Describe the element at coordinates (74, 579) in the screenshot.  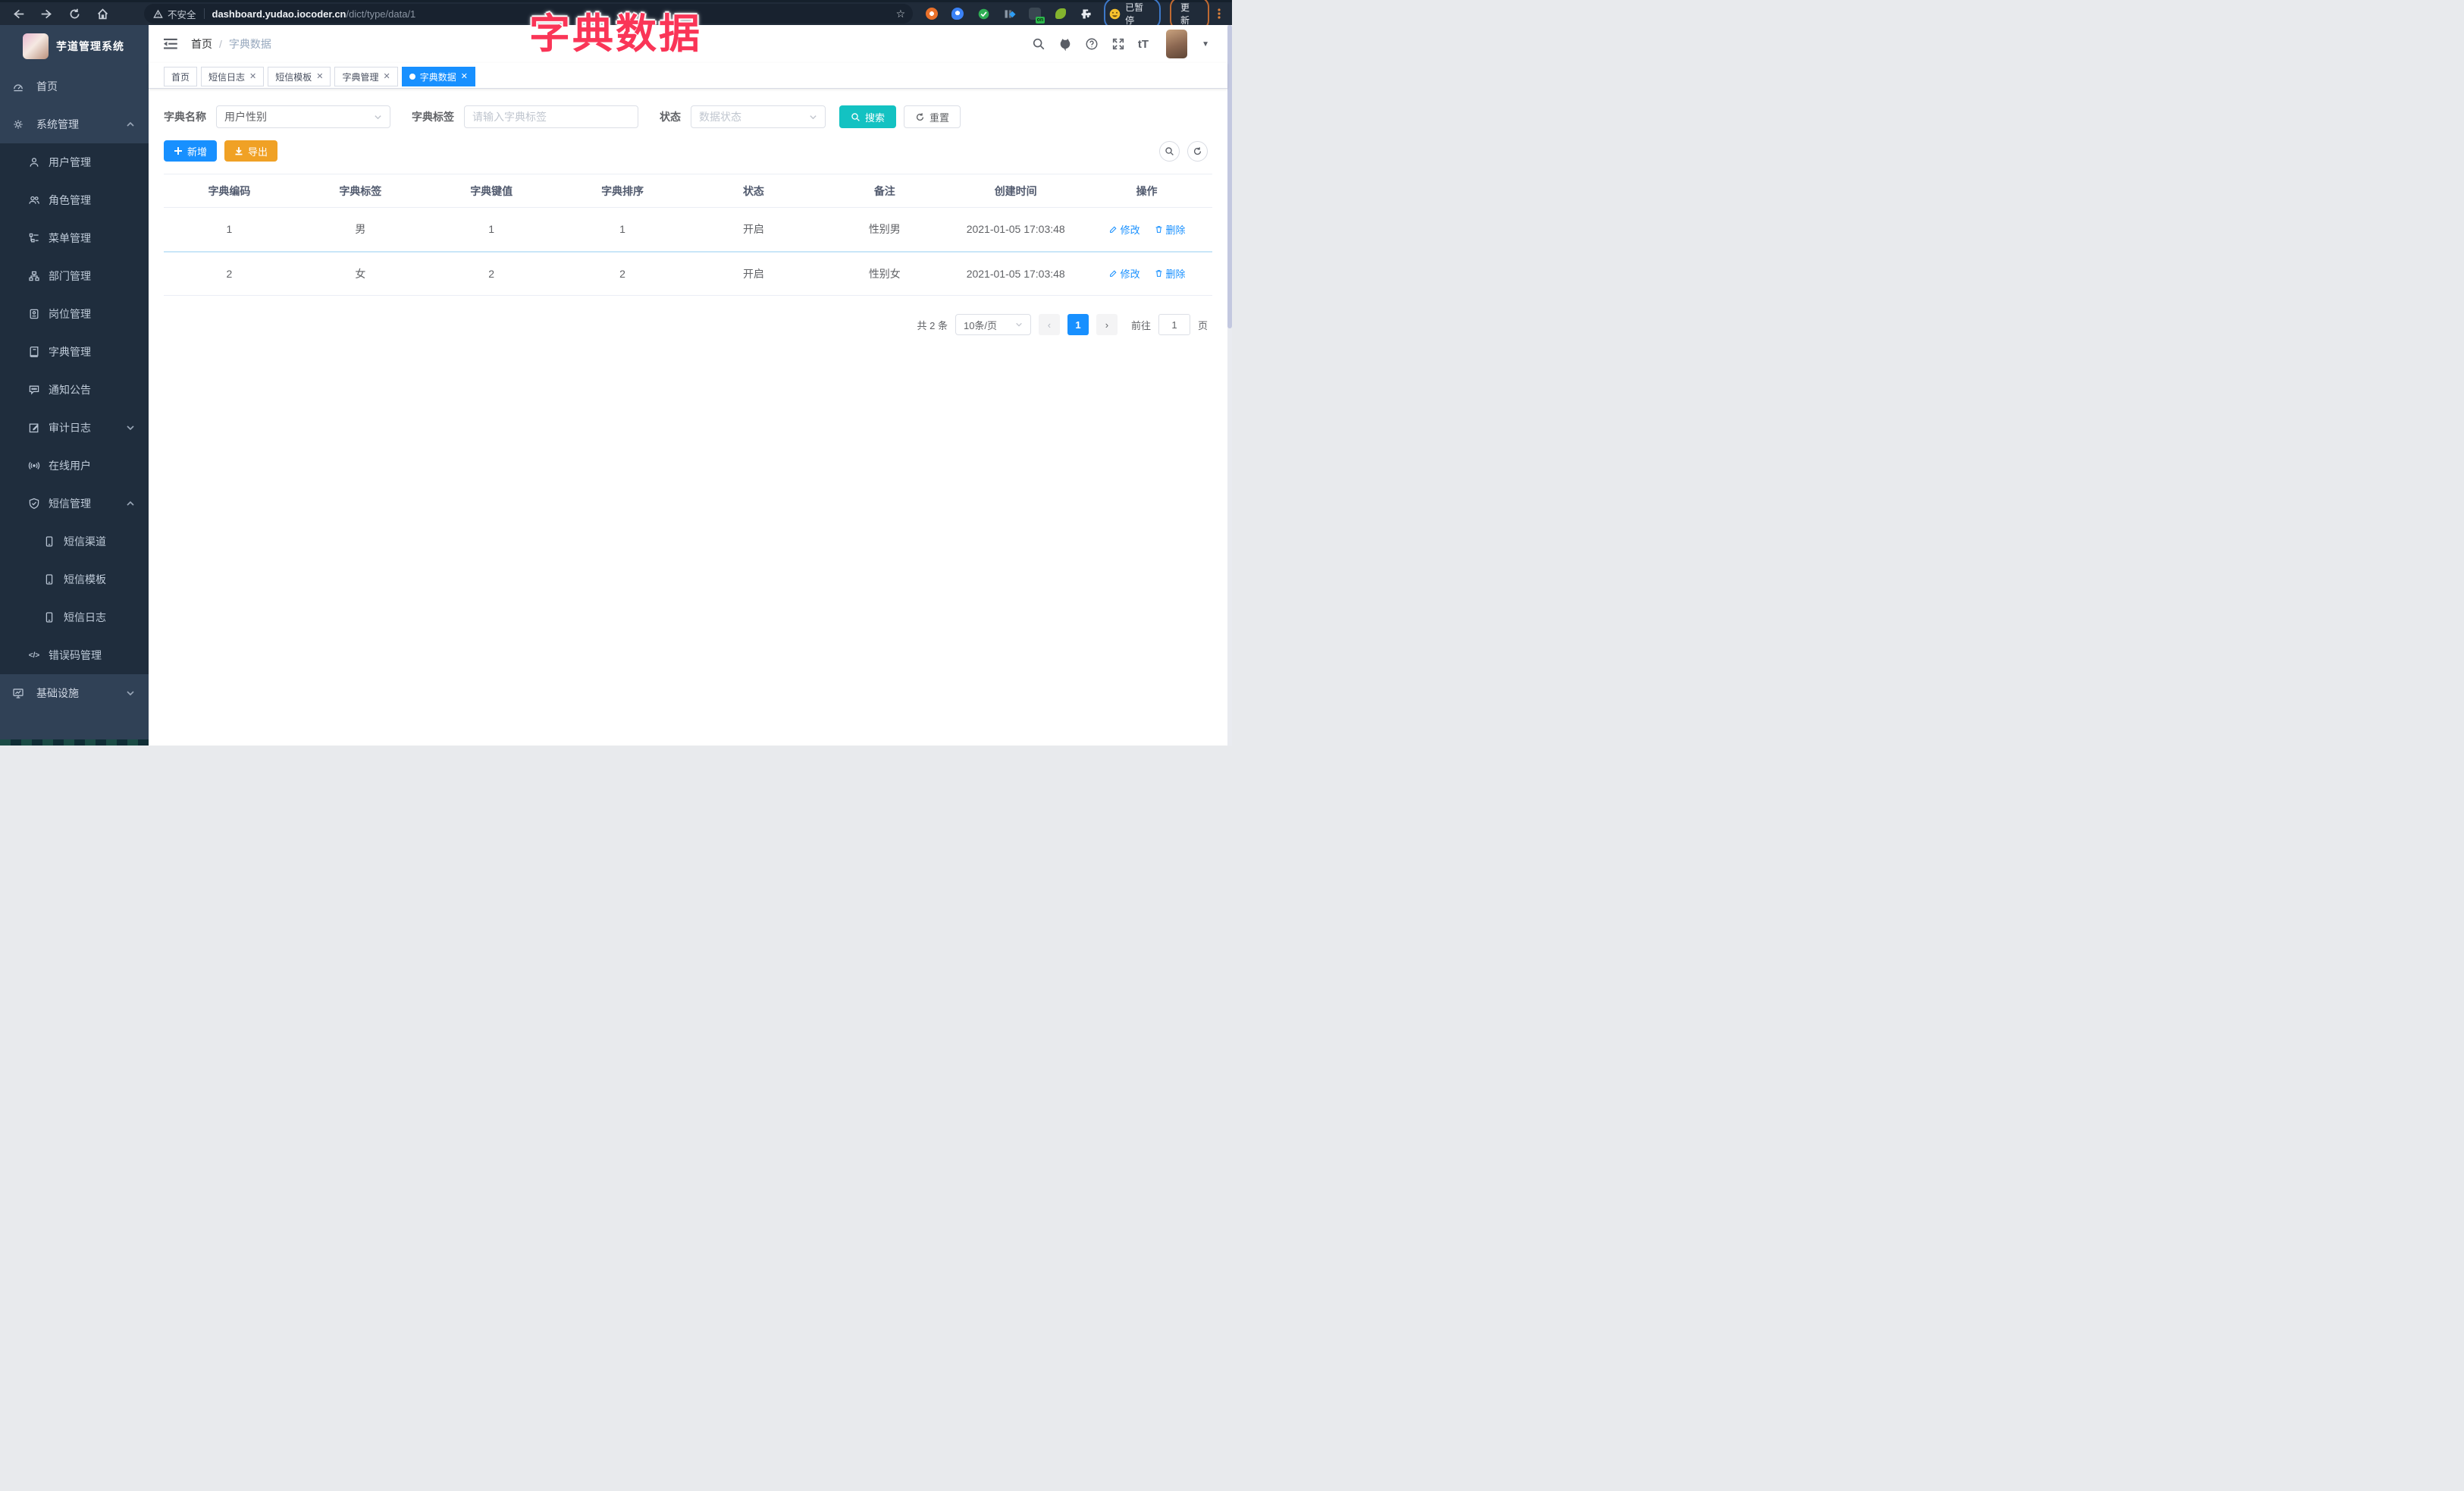
I see `sidebar-item-sms-template: 短信模板` at that location.